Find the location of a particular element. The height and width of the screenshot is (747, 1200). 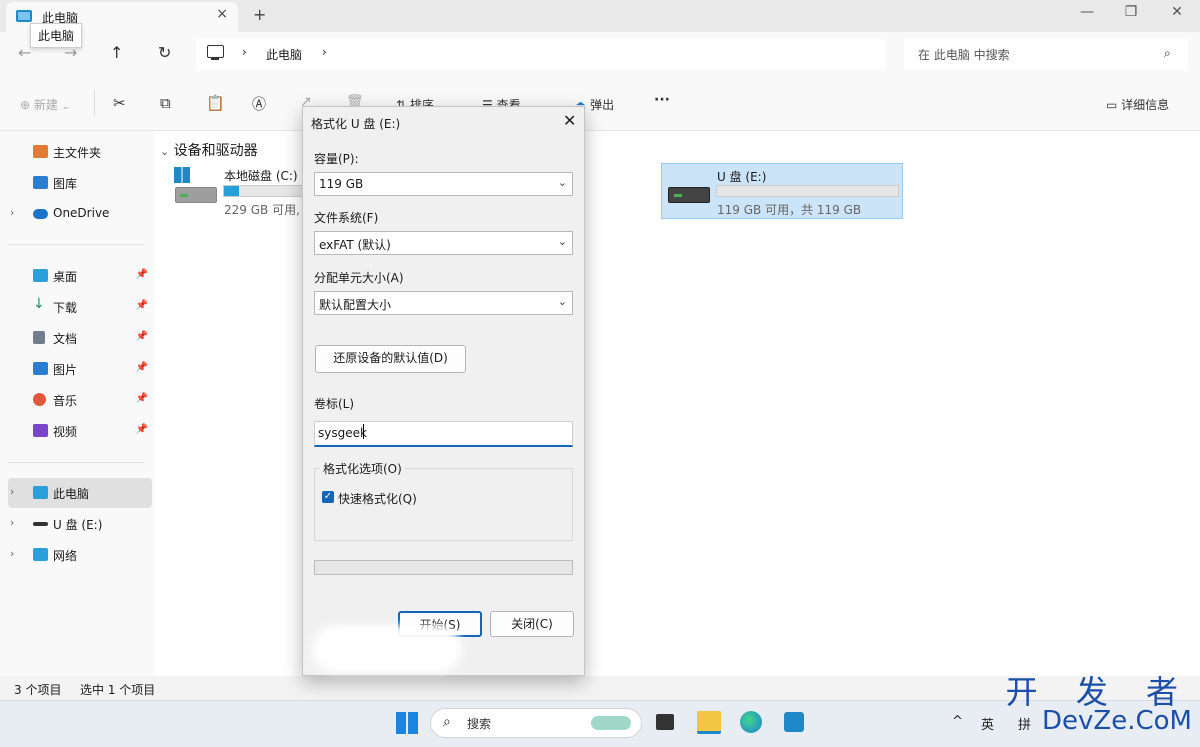

drive-info: 229 GB 可用, is located at coordinates (262, 210).